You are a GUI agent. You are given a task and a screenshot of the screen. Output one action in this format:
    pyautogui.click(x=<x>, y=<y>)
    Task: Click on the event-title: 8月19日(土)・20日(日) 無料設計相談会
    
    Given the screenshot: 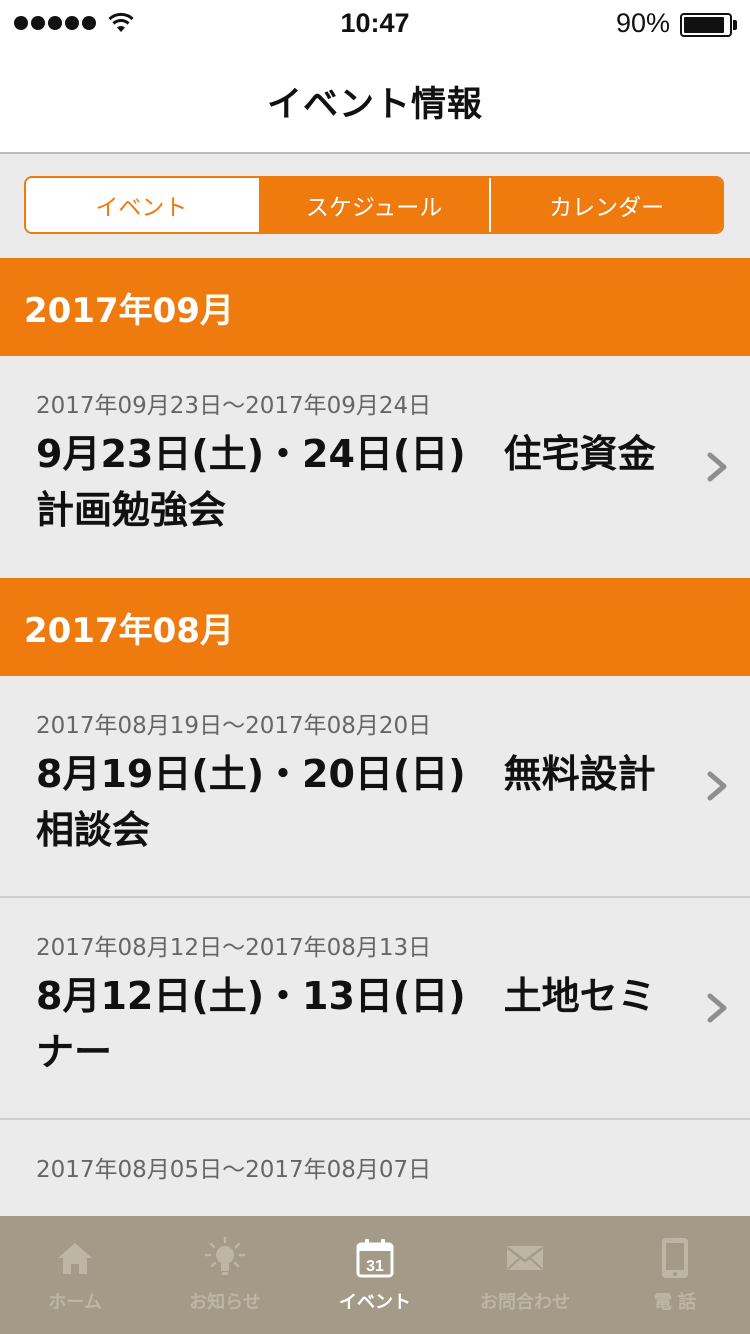 What is the action you would take?
    pyautogui.click(x=346, y=802)
    